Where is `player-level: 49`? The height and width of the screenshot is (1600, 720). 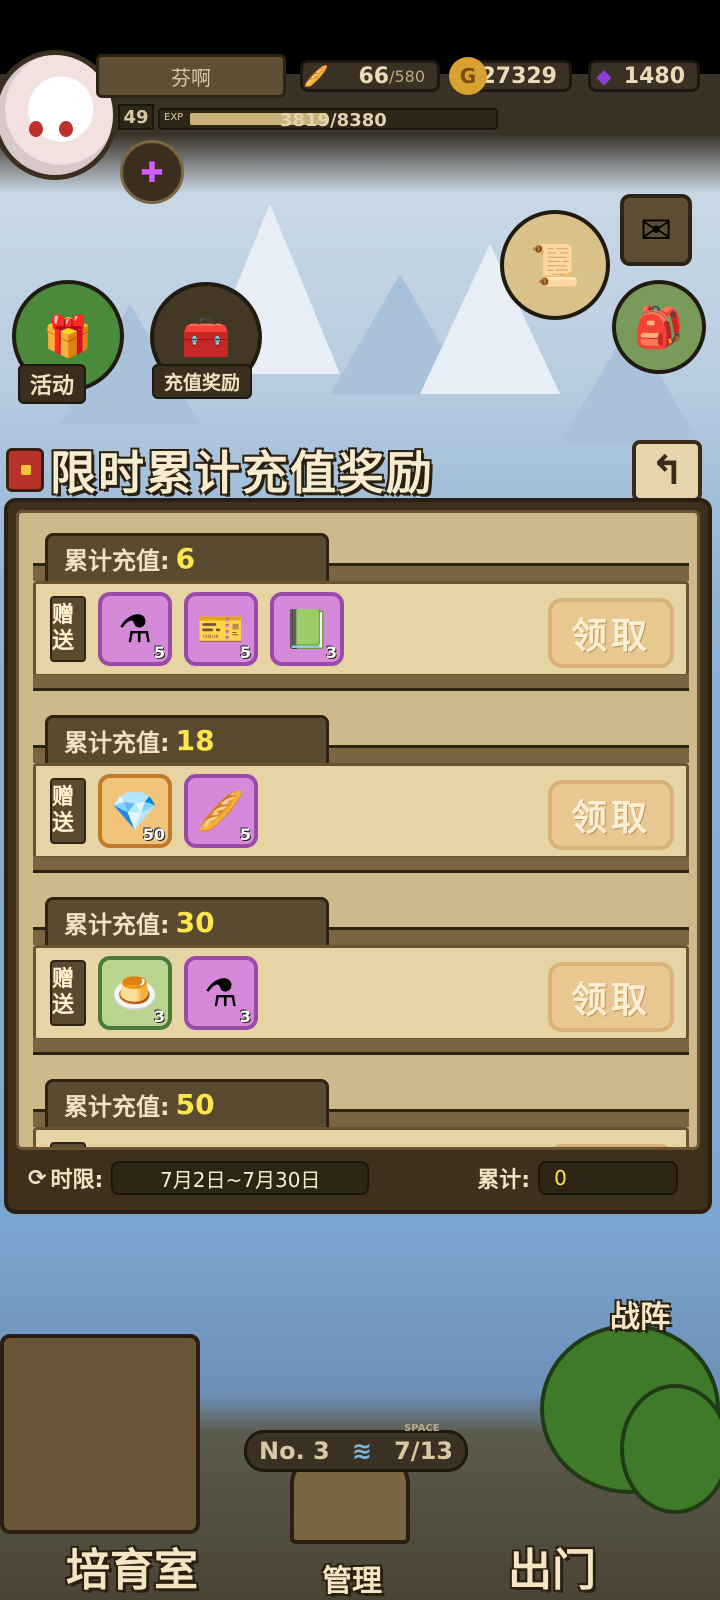 player-level: 49 is located at coordinates (136, 117).